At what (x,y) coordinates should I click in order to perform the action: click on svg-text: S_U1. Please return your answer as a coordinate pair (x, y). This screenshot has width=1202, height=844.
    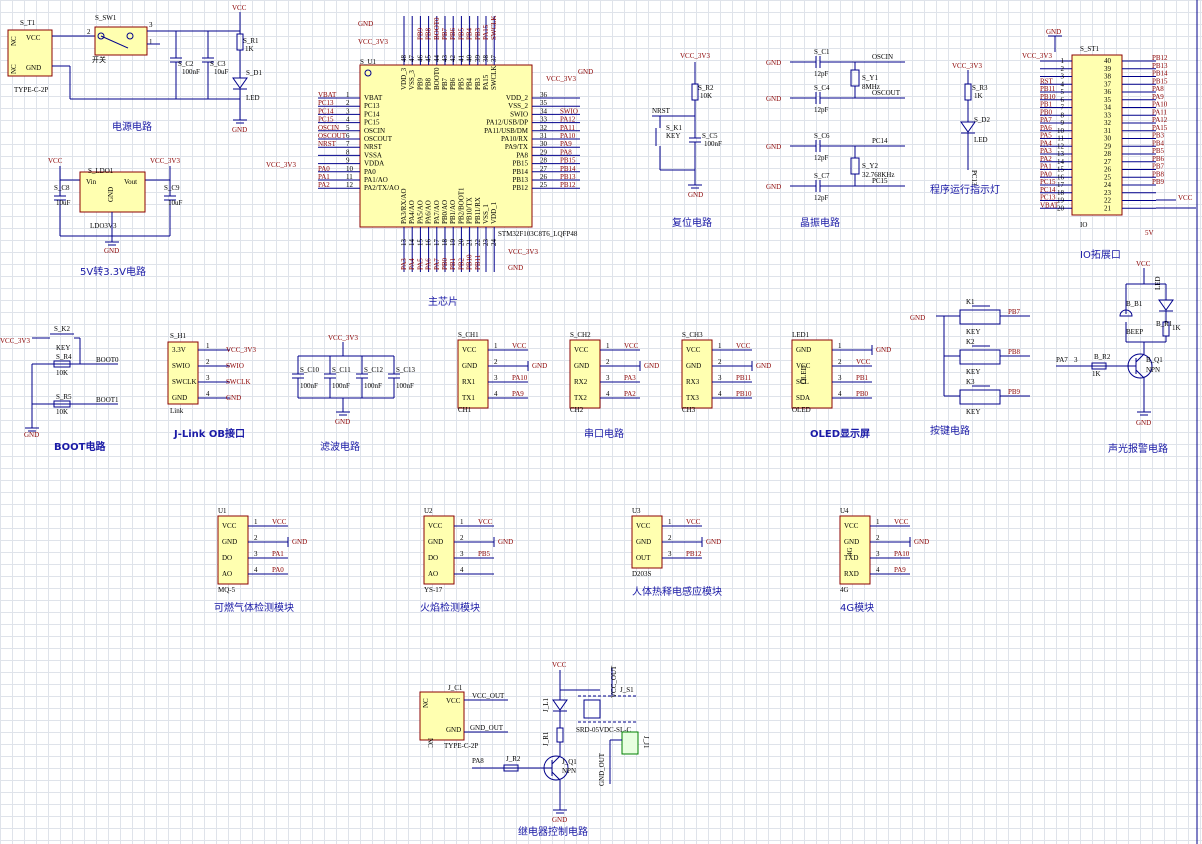
    Looking at the image, I should click on (368, 62).